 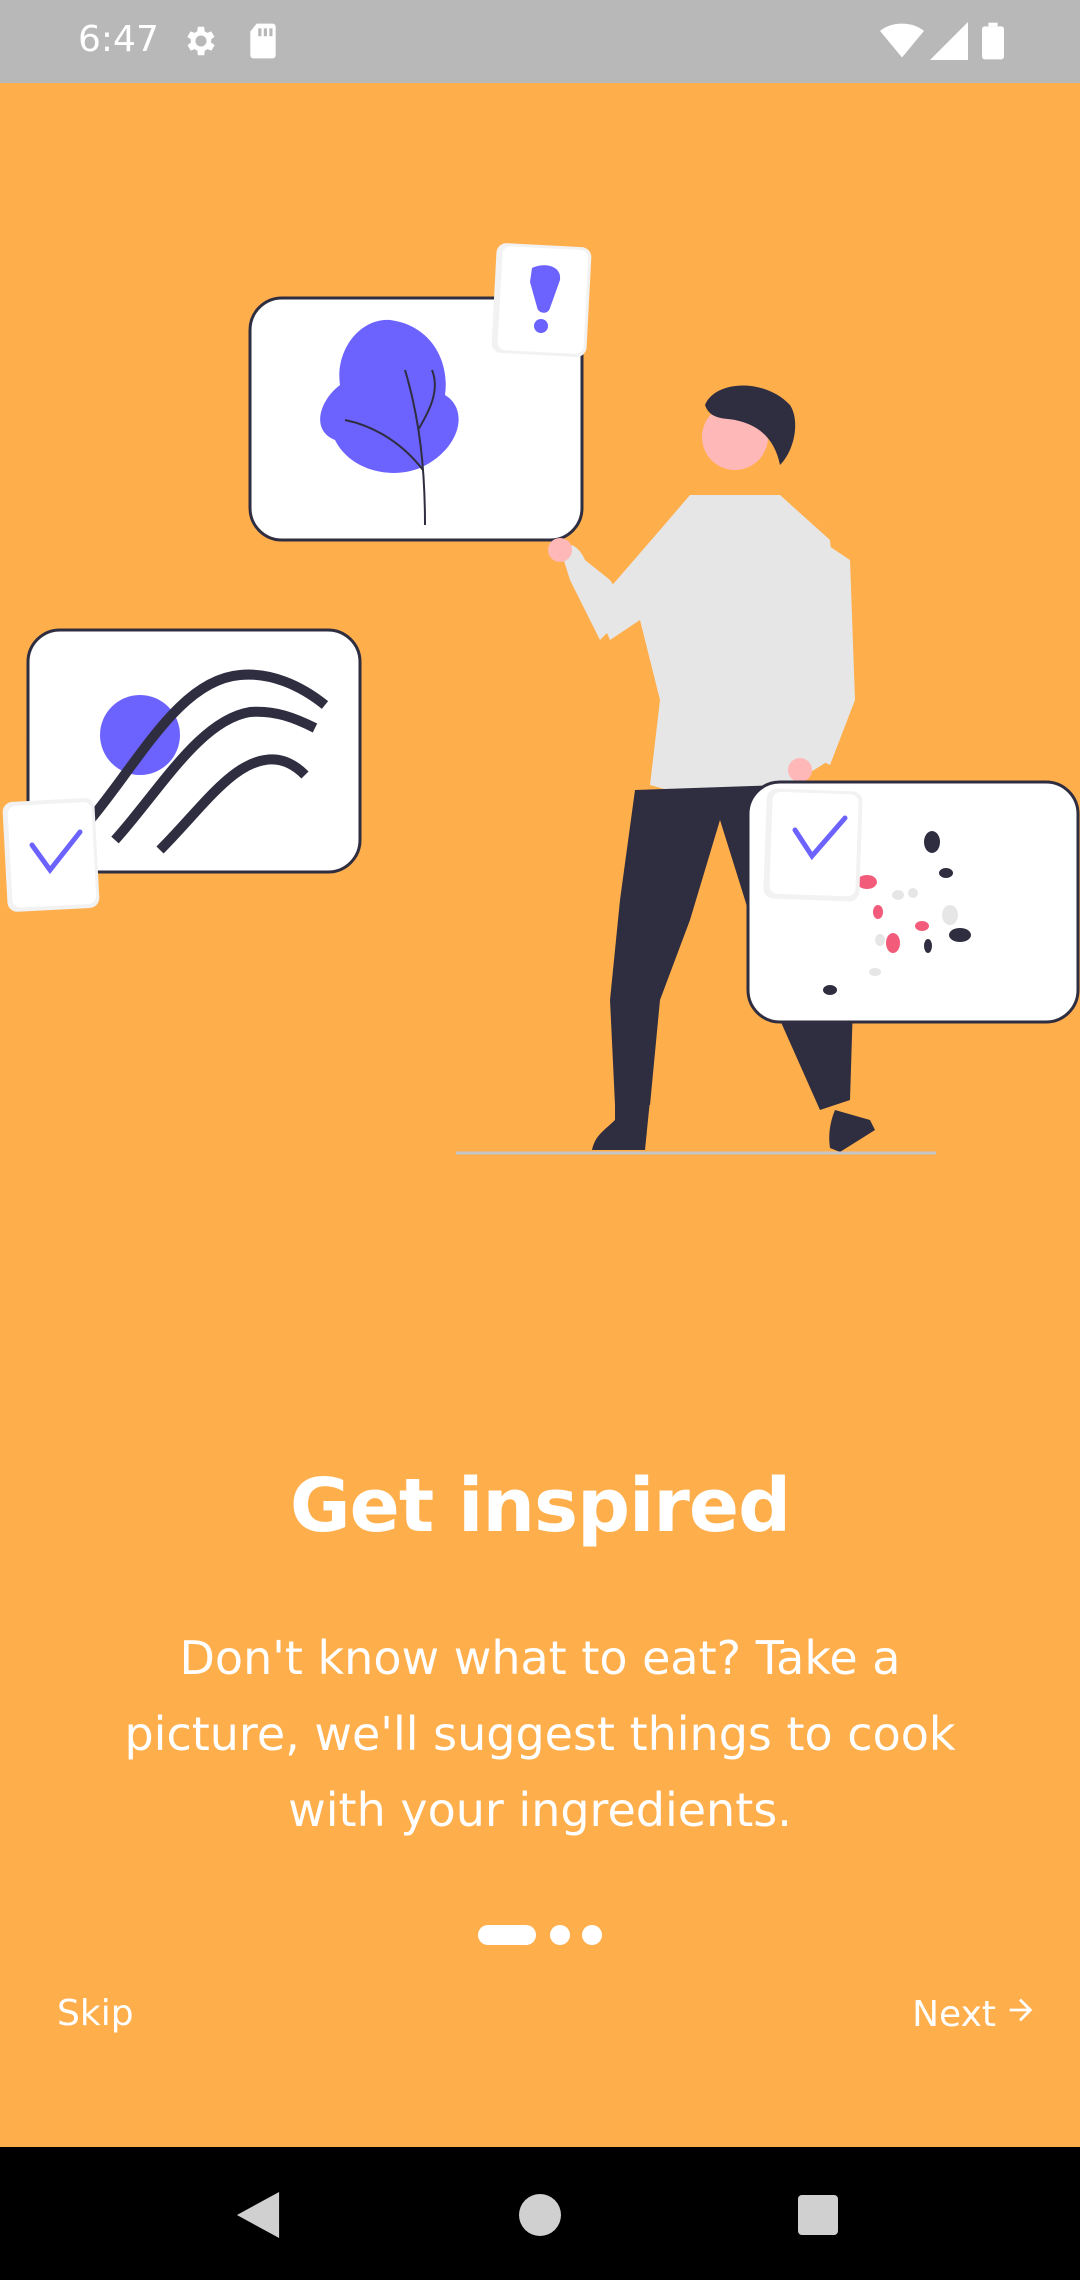 I want to click on battery-icon, so click(x=993, y=43).